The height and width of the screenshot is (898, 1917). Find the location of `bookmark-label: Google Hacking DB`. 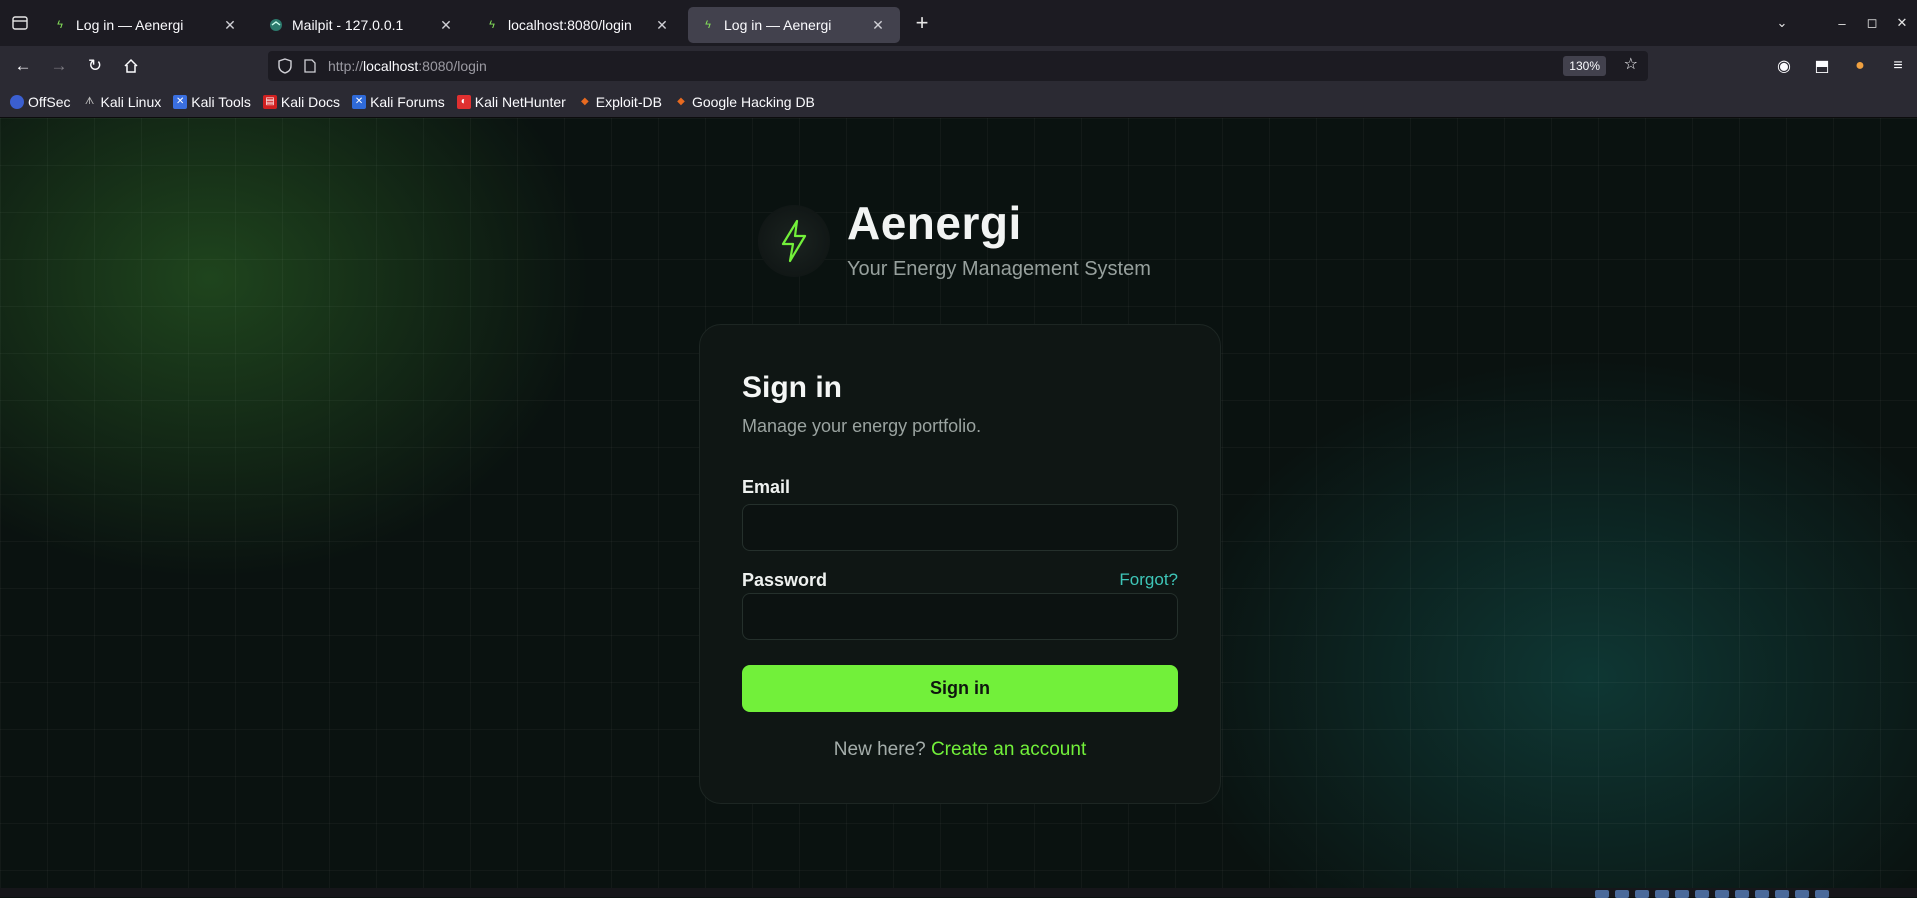

bookmark-label: Google Hacking DB is located at coordinates (753, 101).